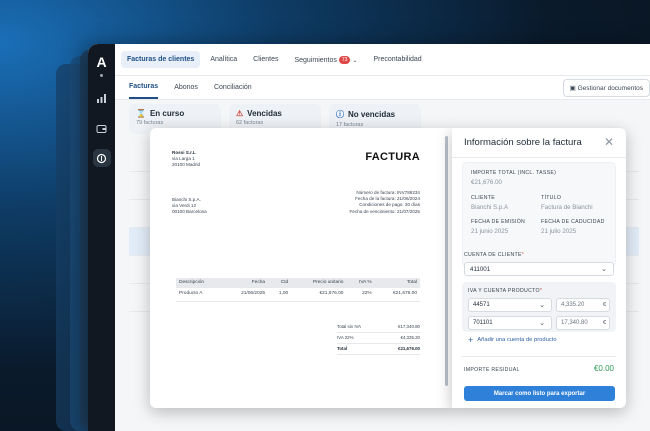 Image resolution: width=650 pixels, height=431 pixels. Describe the element at coordinates (186, 165) in the screenshot. I see `issuer-city: 20100 Madrid` at that location.